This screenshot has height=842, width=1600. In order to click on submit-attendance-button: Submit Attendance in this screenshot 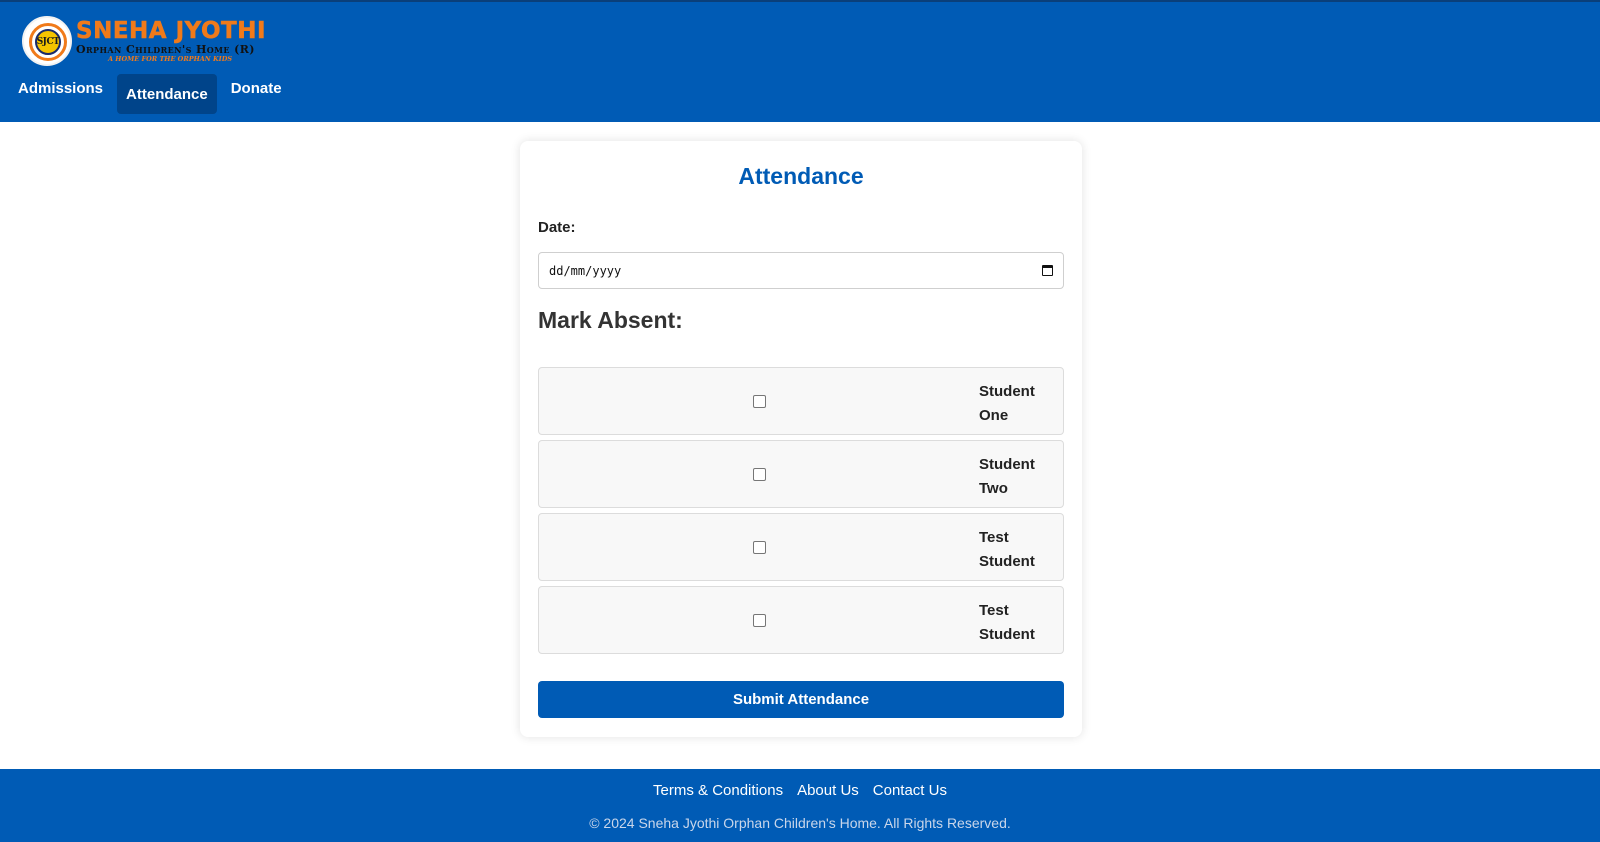, I will do `click(801, 699)`.